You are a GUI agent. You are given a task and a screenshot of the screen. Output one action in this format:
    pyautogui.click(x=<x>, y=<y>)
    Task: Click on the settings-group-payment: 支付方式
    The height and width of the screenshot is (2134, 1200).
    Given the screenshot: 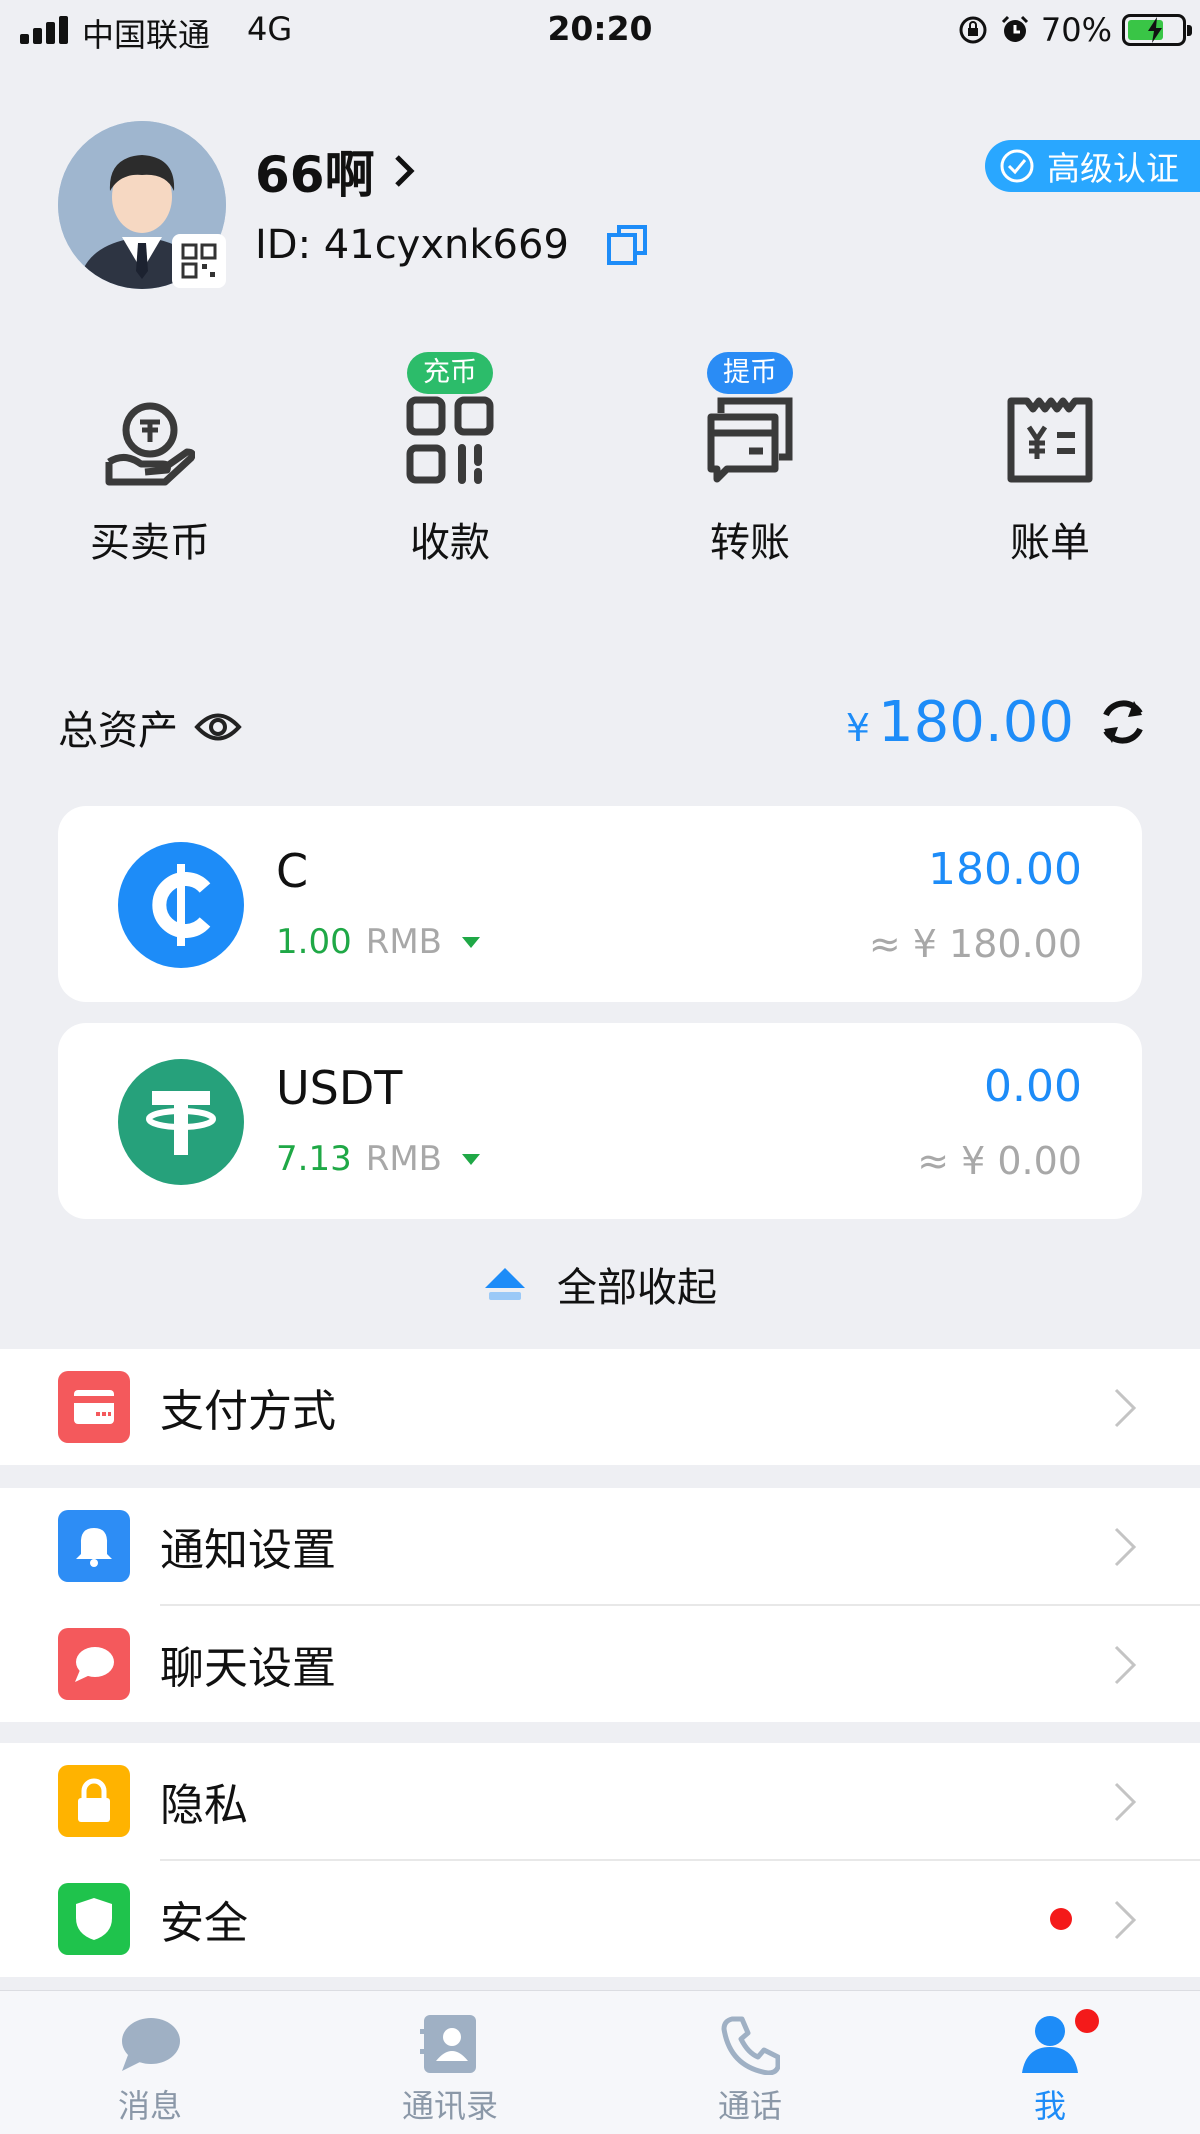 What is the action you would take?
    pyautogui.click(x=600, y=1407)
    